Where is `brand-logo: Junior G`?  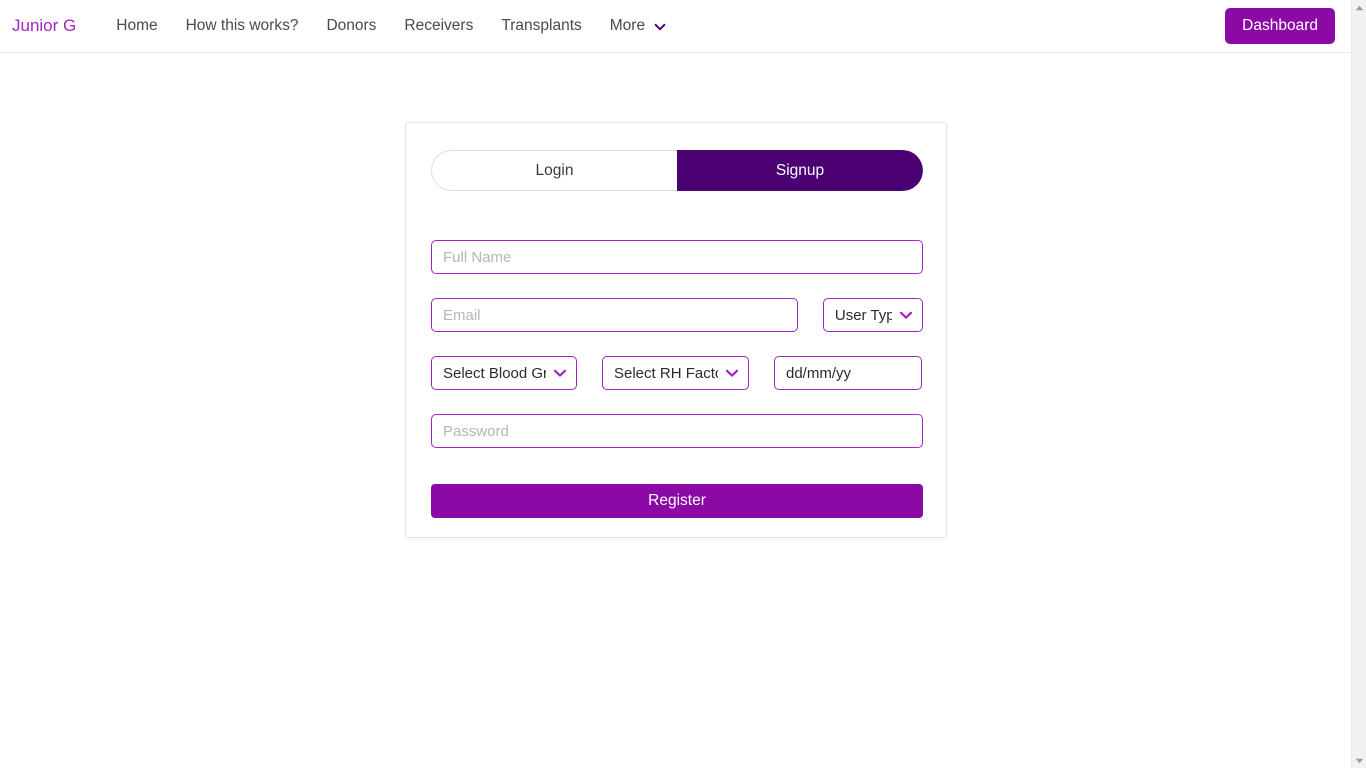
brand-logo: Junior G is located at coordinates (44, 26).